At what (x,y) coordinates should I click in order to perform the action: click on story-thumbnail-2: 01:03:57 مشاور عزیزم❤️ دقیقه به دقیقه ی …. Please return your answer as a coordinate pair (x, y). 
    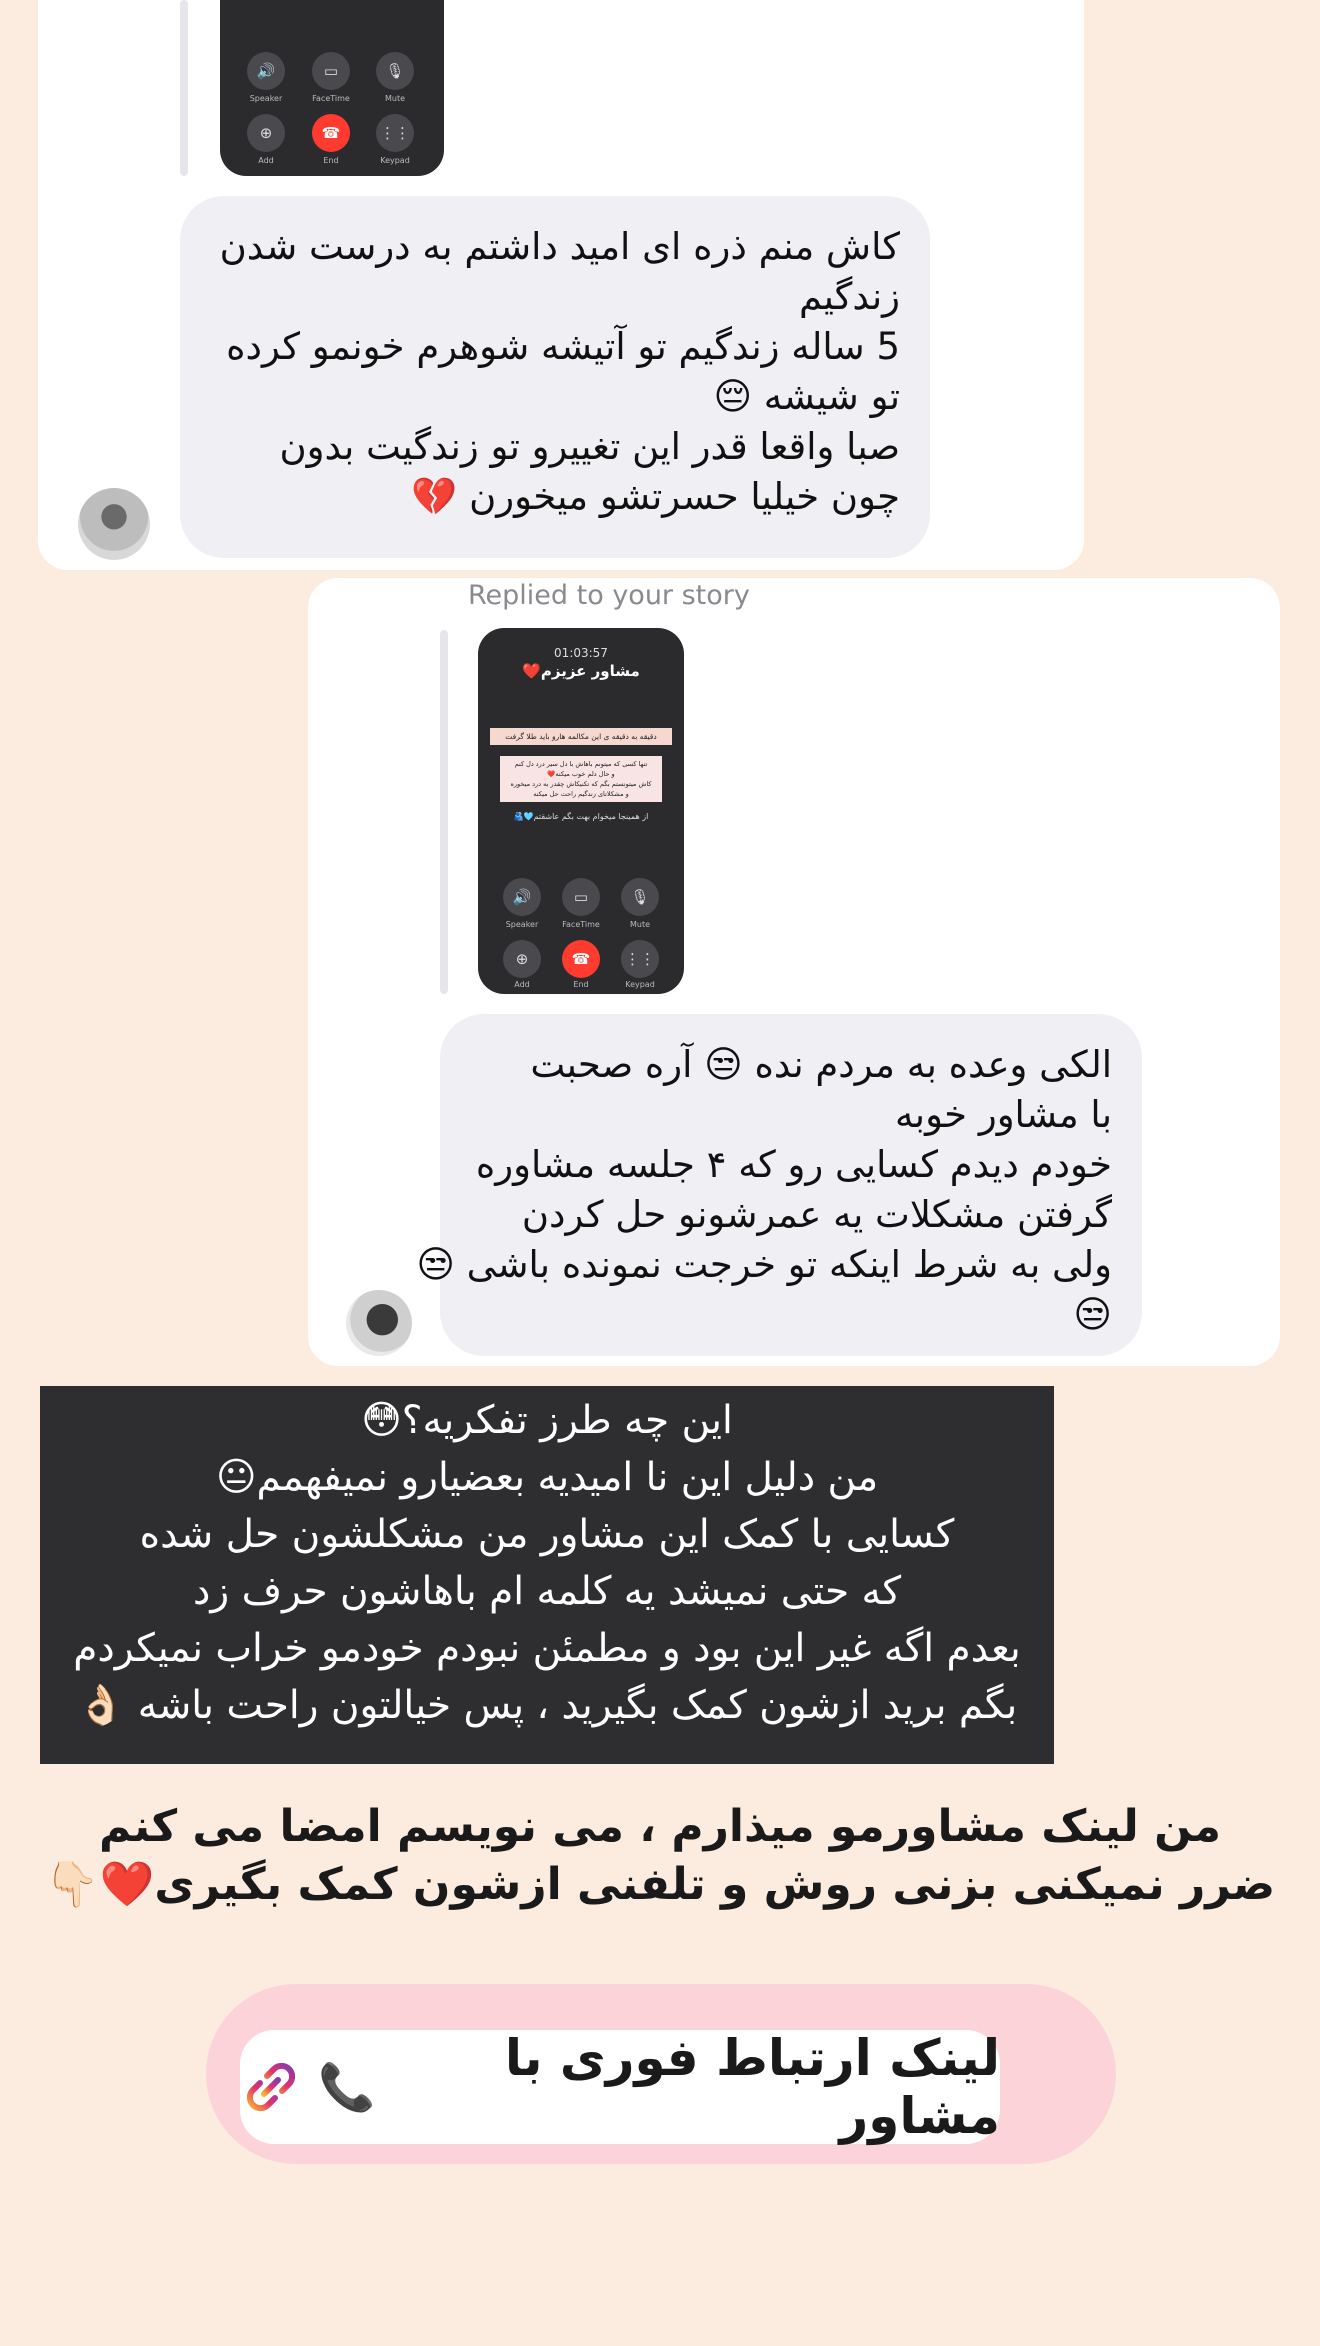
    Looking at the image, I should click on (581, 811).